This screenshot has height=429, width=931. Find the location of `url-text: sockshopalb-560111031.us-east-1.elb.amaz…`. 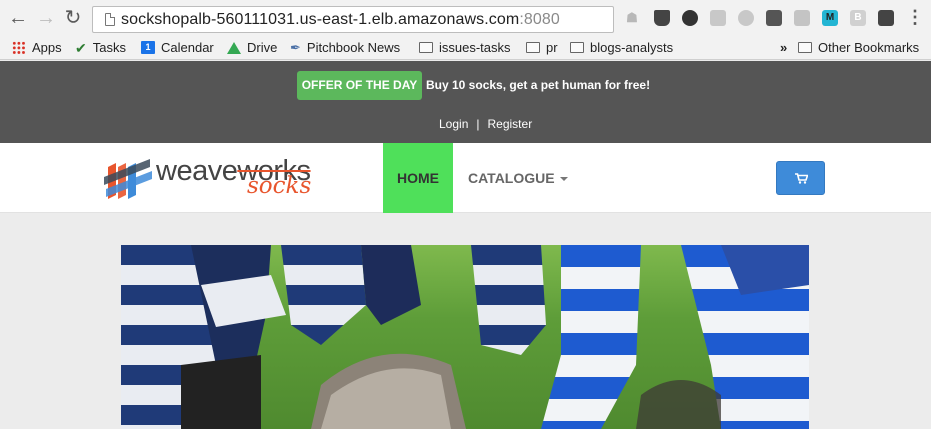

url-text: sockshopalb-560111031.us-east-1.elb.amaz… is located at coordinates (340, 20).